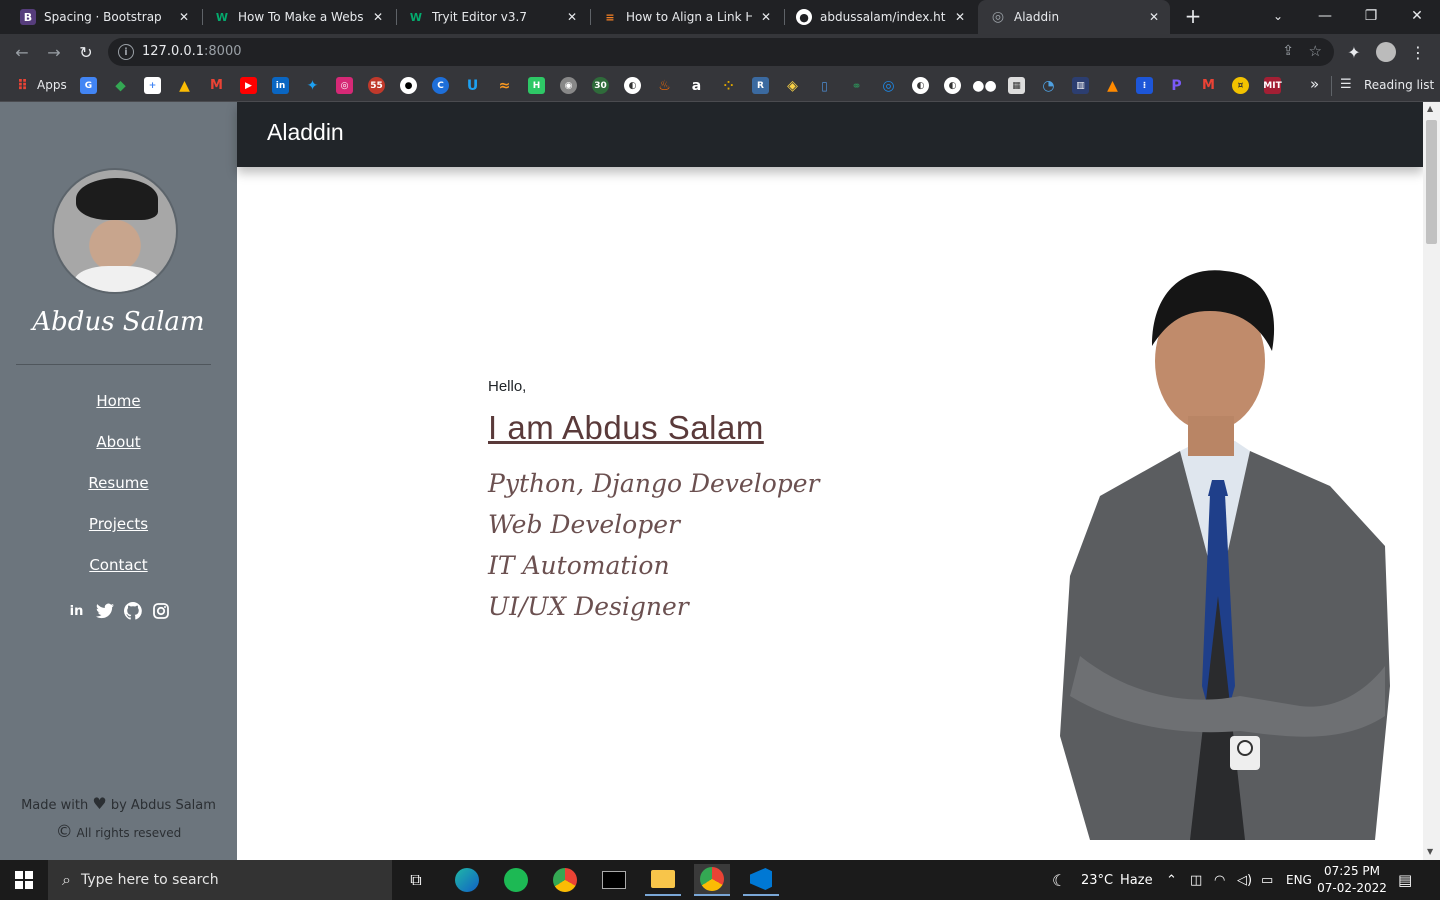 The image size is (1440, 900). What do you see at coordinates (52, 85) in the screenshot?
I see `apps-label: Apps` at bounding box center [52, 85].